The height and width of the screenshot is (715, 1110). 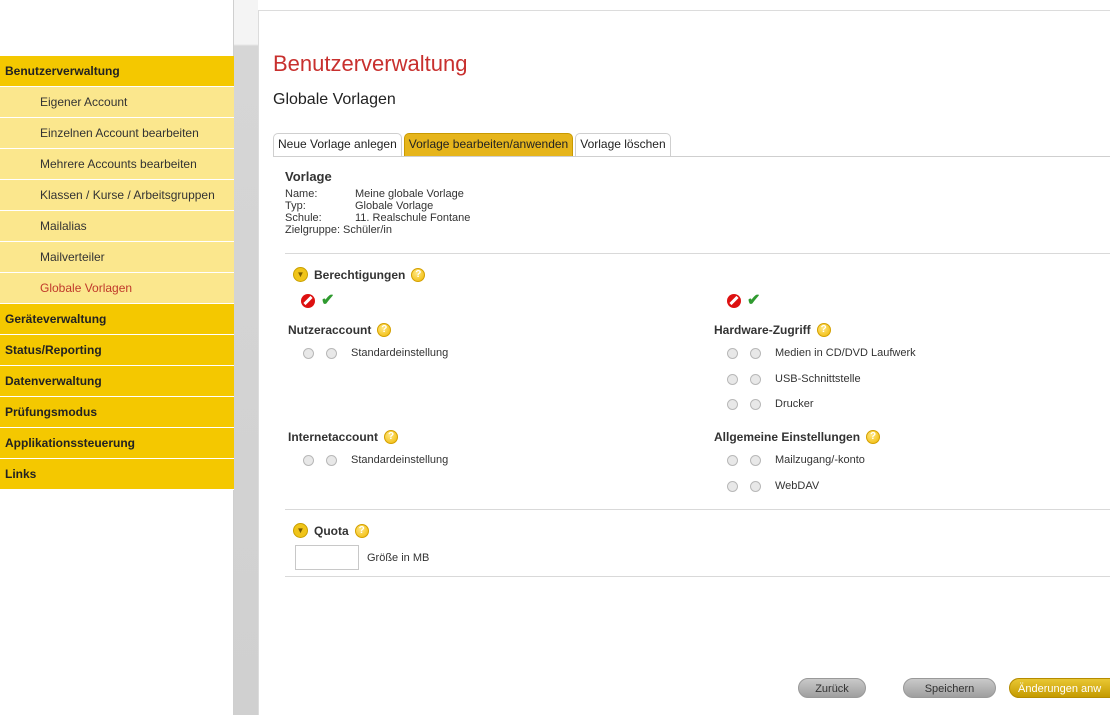 I want to click on vorlage-heading: Vorlage, so click(x=308, y=176).